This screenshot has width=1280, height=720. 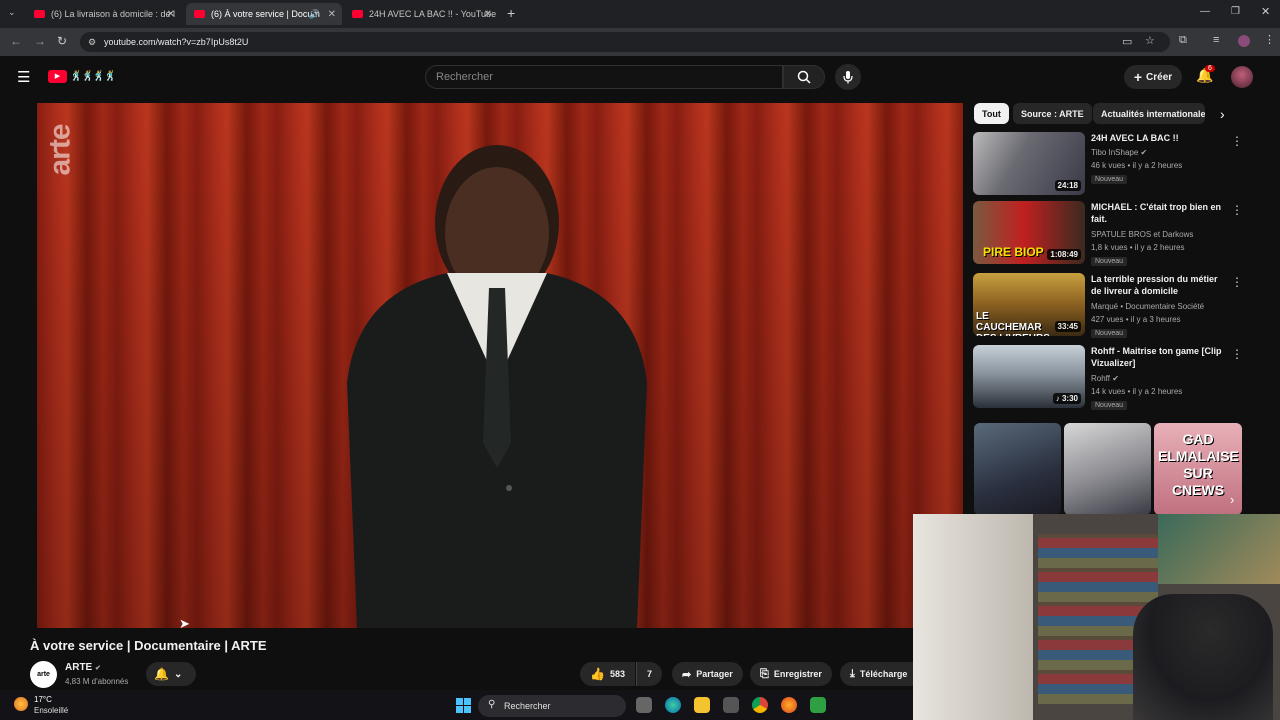 What do you see at coordinates (1222, 114) in the screenshot?
I see `chevron-right-icon: ›` at bounding box center [1222, 114].